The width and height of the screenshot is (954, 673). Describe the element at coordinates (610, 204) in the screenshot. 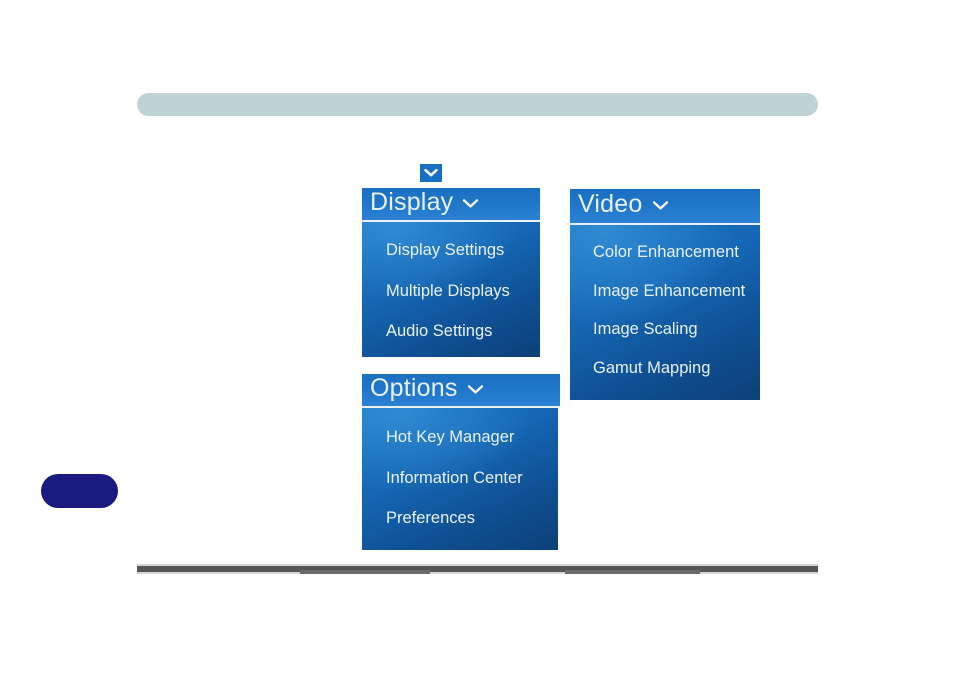

I see `menu-title-video: Video` at that location.